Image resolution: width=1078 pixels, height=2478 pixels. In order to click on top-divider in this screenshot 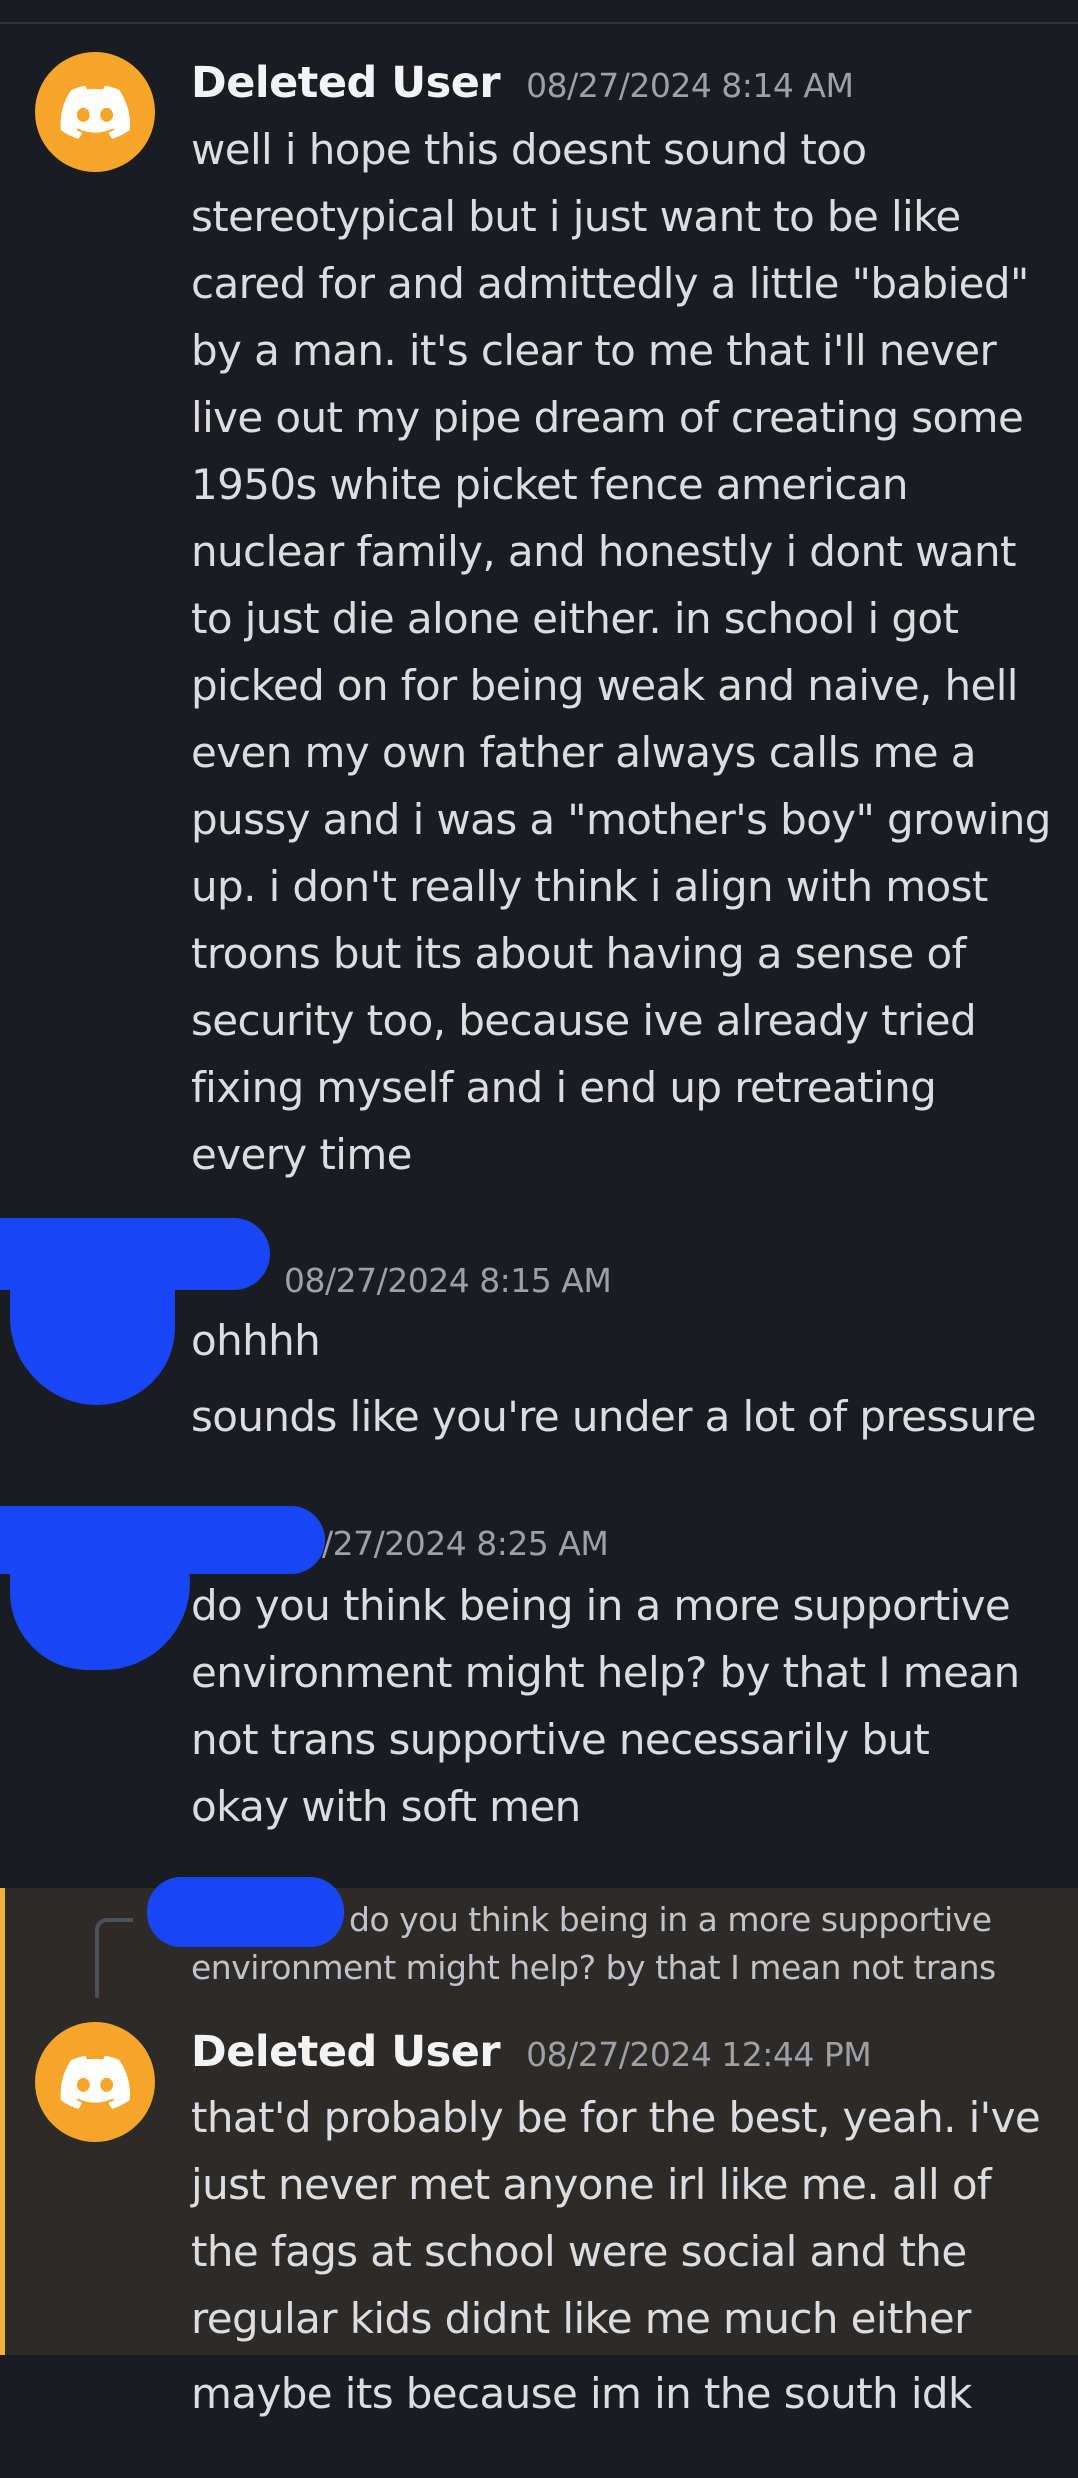, I will do `click(539, 23)`.